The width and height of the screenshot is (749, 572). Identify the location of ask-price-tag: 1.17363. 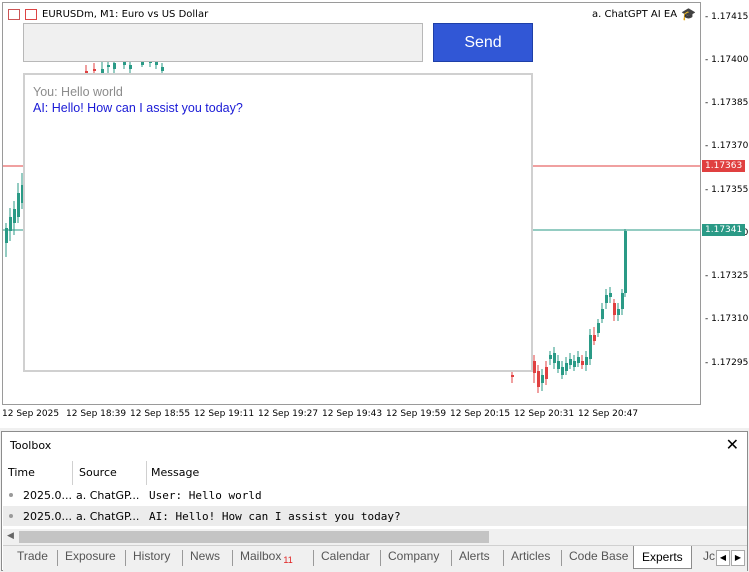
(723, 166).